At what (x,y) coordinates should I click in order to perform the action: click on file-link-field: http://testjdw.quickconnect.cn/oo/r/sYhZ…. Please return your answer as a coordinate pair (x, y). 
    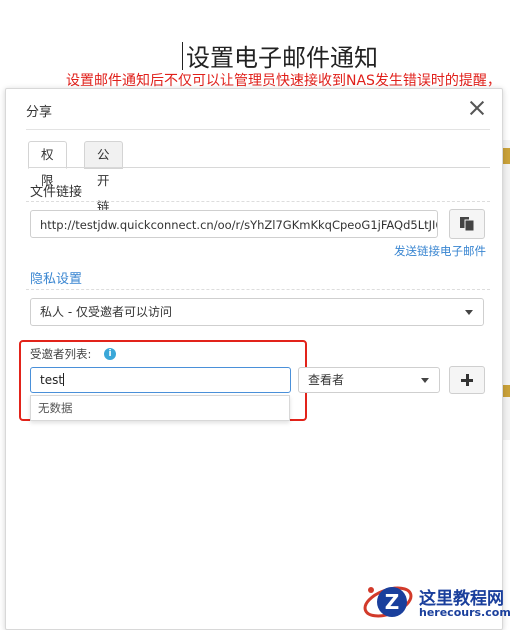
    Looking at the image, I should click on (234, 224).